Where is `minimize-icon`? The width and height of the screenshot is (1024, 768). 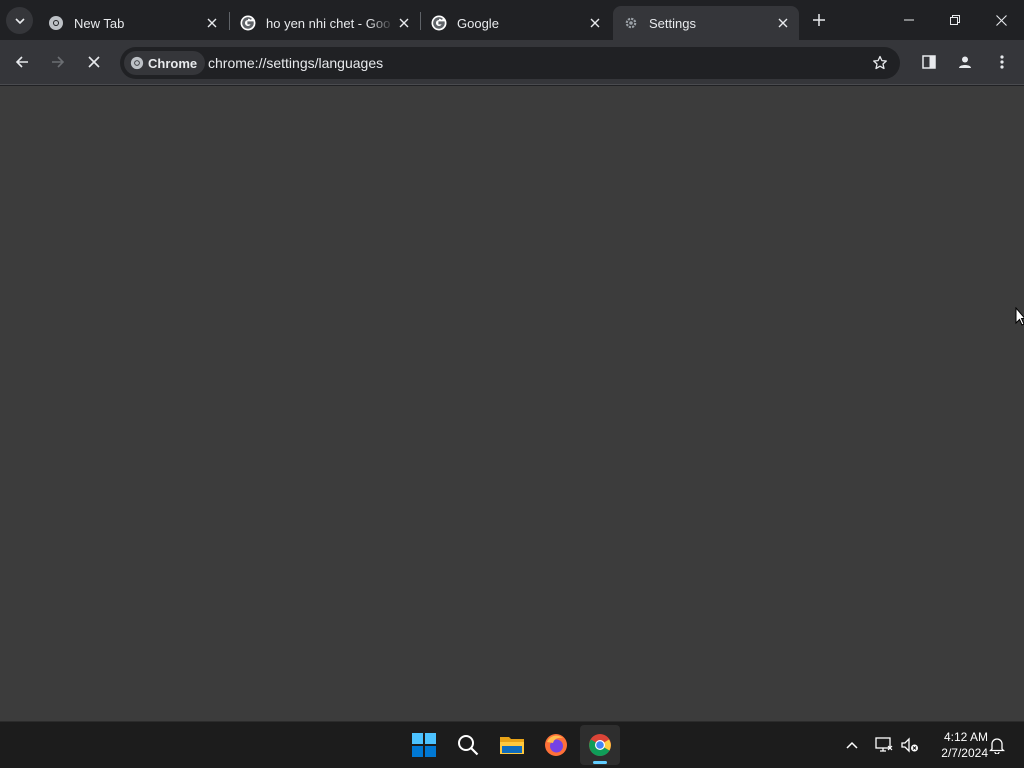
minimize-icon is located at coordinates (909, 20).